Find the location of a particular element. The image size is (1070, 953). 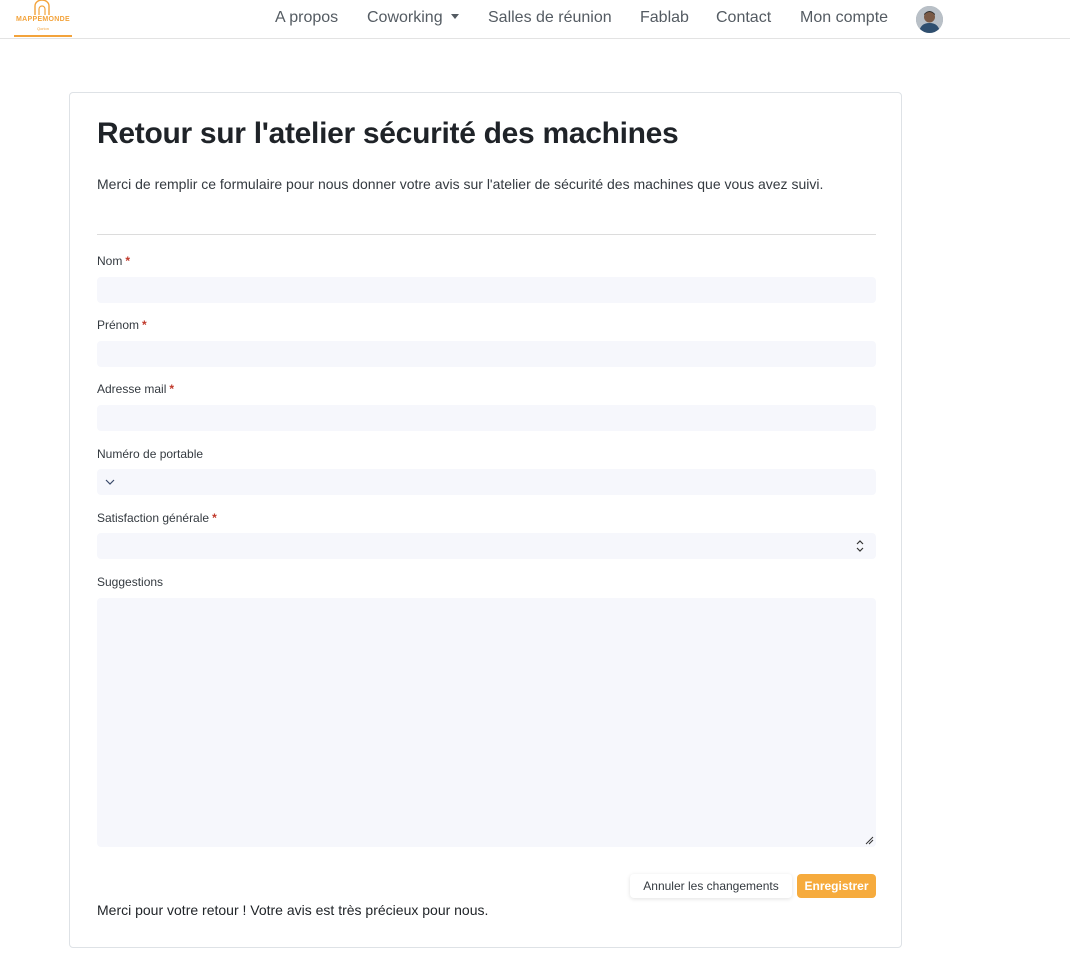

nom-label: Nom * is located at coordinates (113, 261).